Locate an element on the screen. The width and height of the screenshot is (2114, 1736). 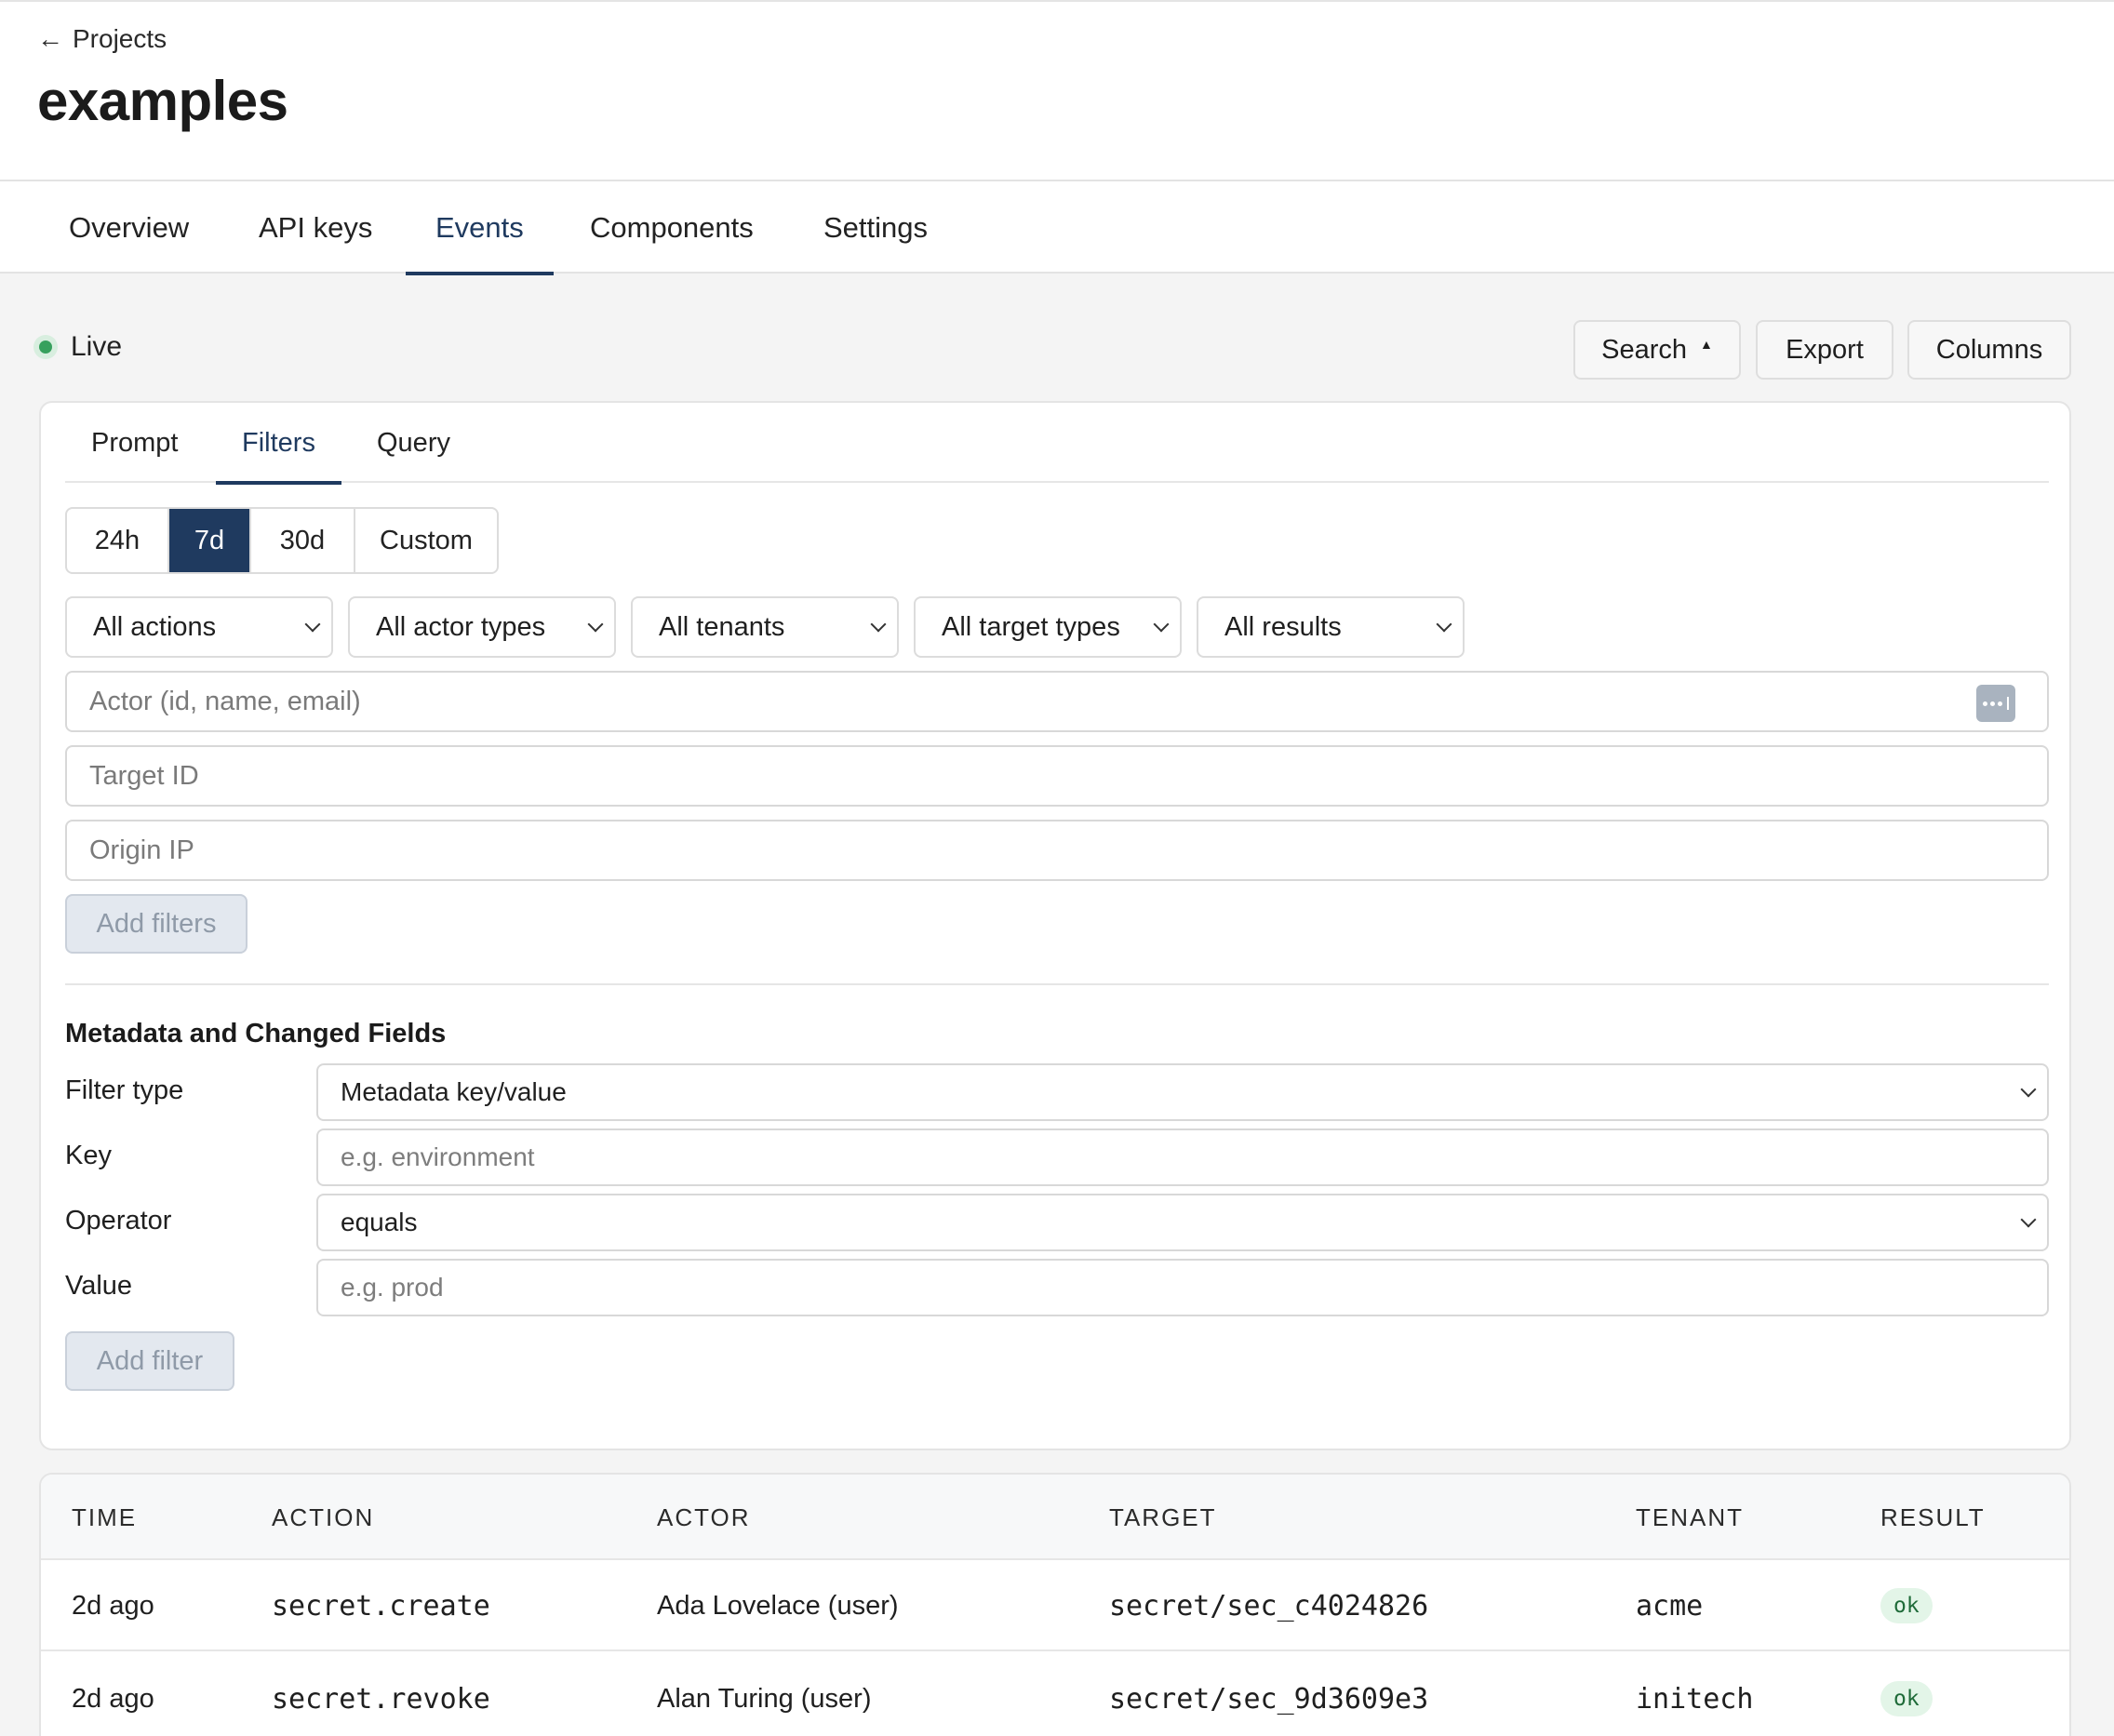
results-select: All results is located at coordinates (1331, 627).